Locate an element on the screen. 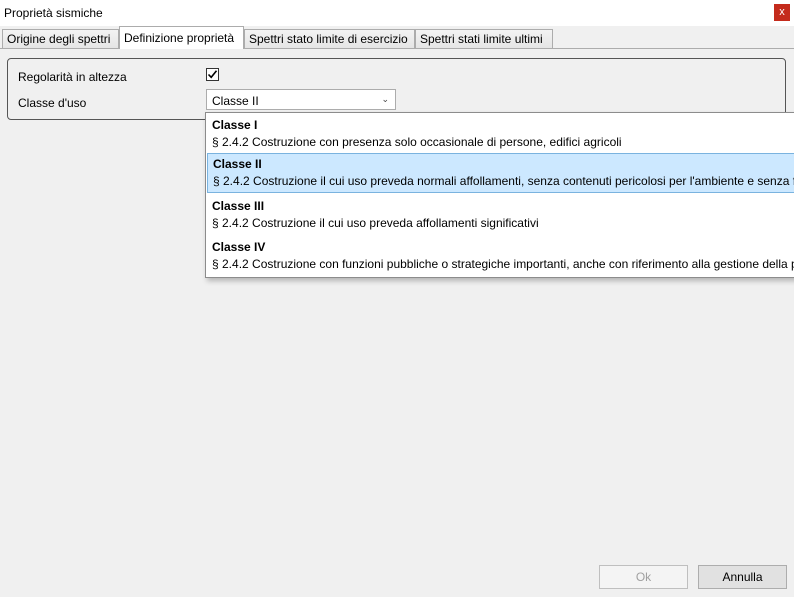 The width and height of the screenshot is (794, 597). option-name: Classe II is located at coordinates (237, 164).